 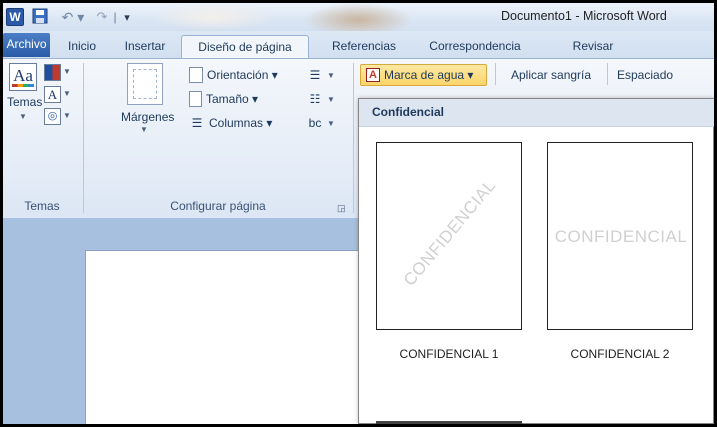 I want to click on line-numbers-icon: ☷, so click(x=315, y=99).